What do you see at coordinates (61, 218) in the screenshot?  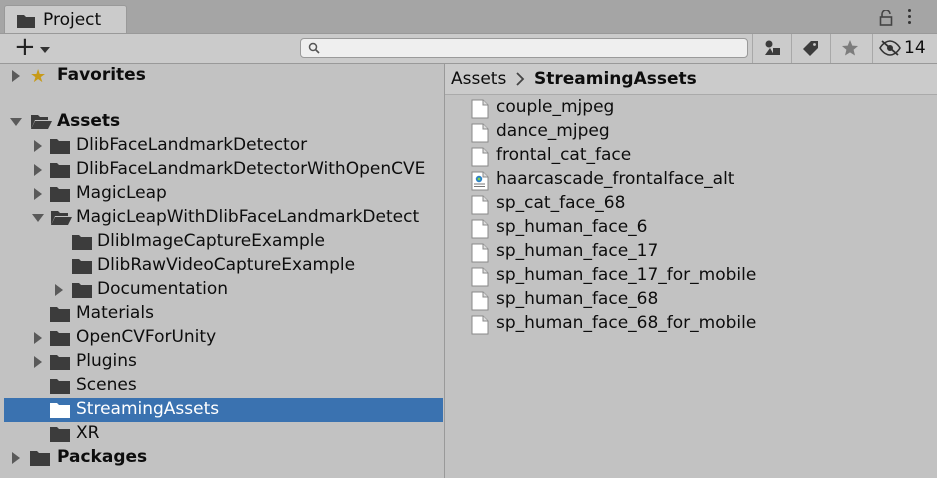 I see `folder-open-icon` at bounding box center [61, 218].